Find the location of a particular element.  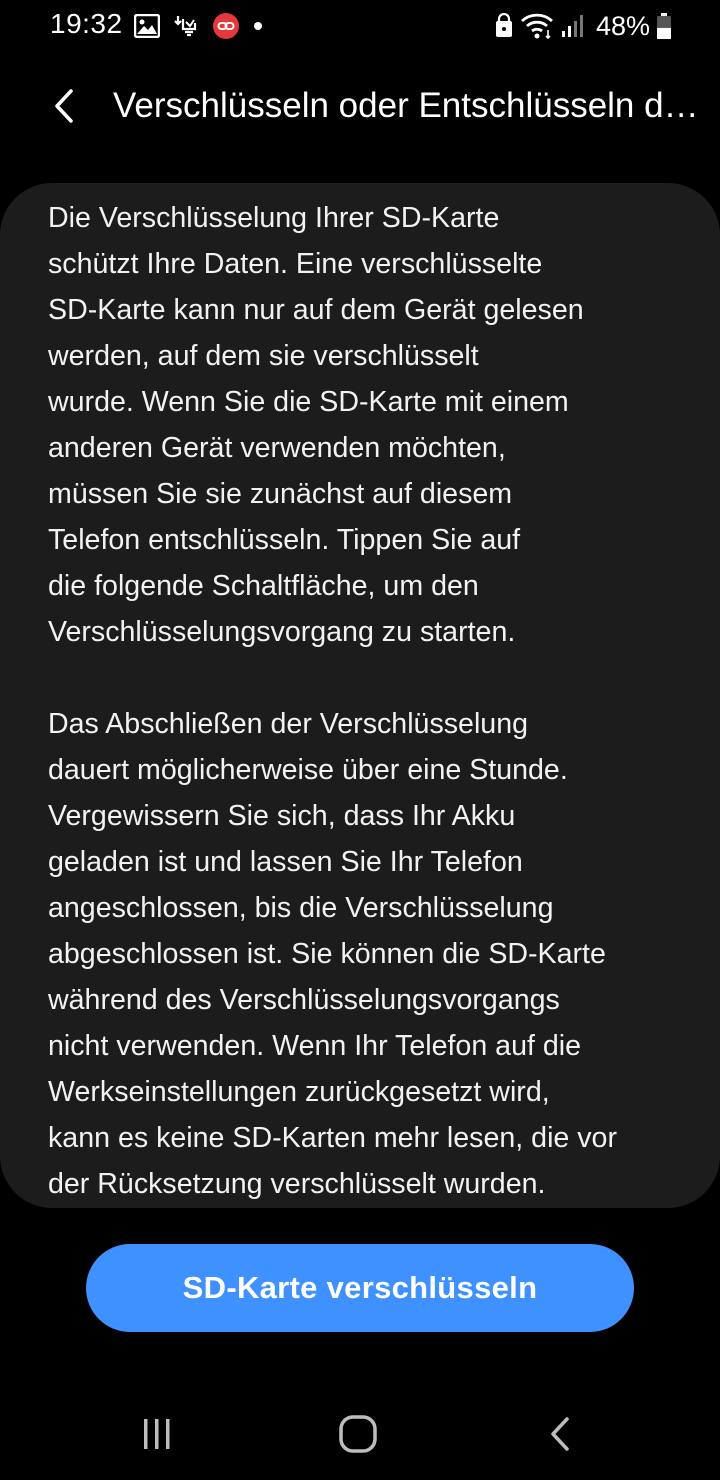

system-back-button is located at coordinates (560, 1434).